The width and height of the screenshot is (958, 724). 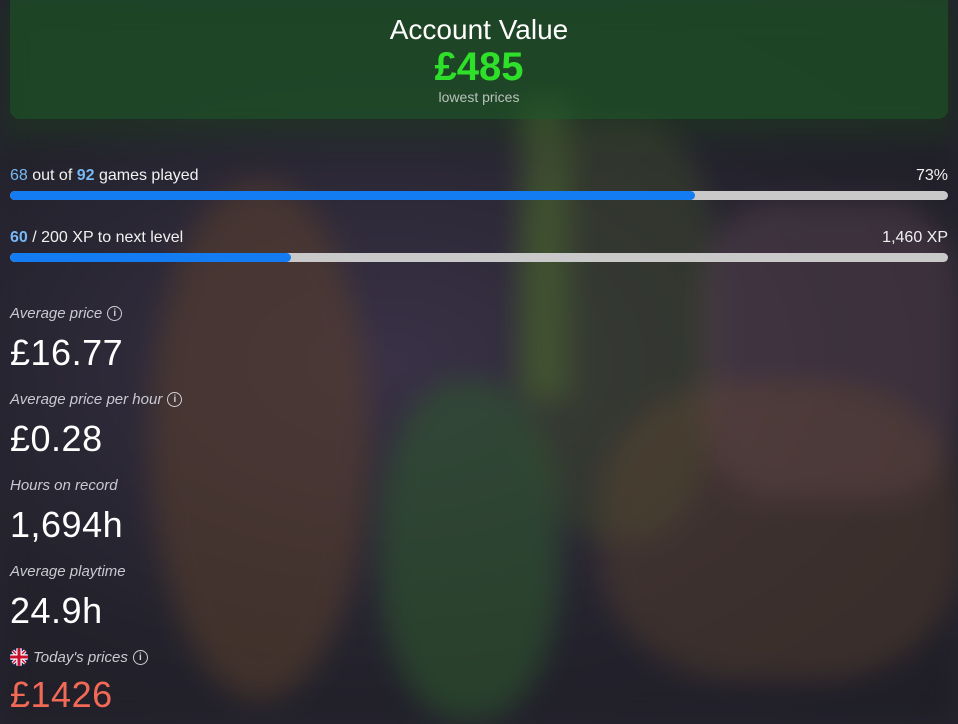 What do you see at coordinates (80, 657) in the screenshot?
I see `stat-todays-prices-label: Today's prices` at bounding box center [80, 657].